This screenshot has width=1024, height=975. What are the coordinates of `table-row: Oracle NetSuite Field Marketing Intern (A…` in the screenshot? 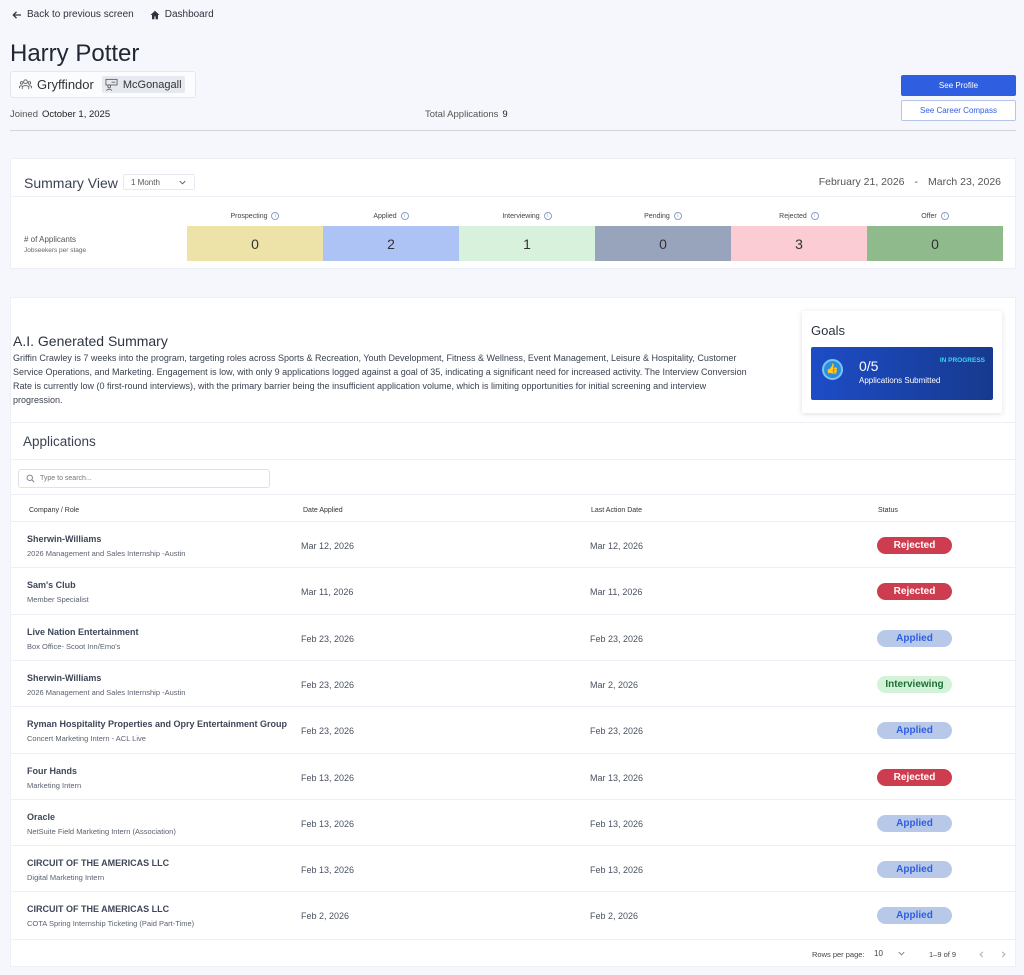 It's located at (513, 821).